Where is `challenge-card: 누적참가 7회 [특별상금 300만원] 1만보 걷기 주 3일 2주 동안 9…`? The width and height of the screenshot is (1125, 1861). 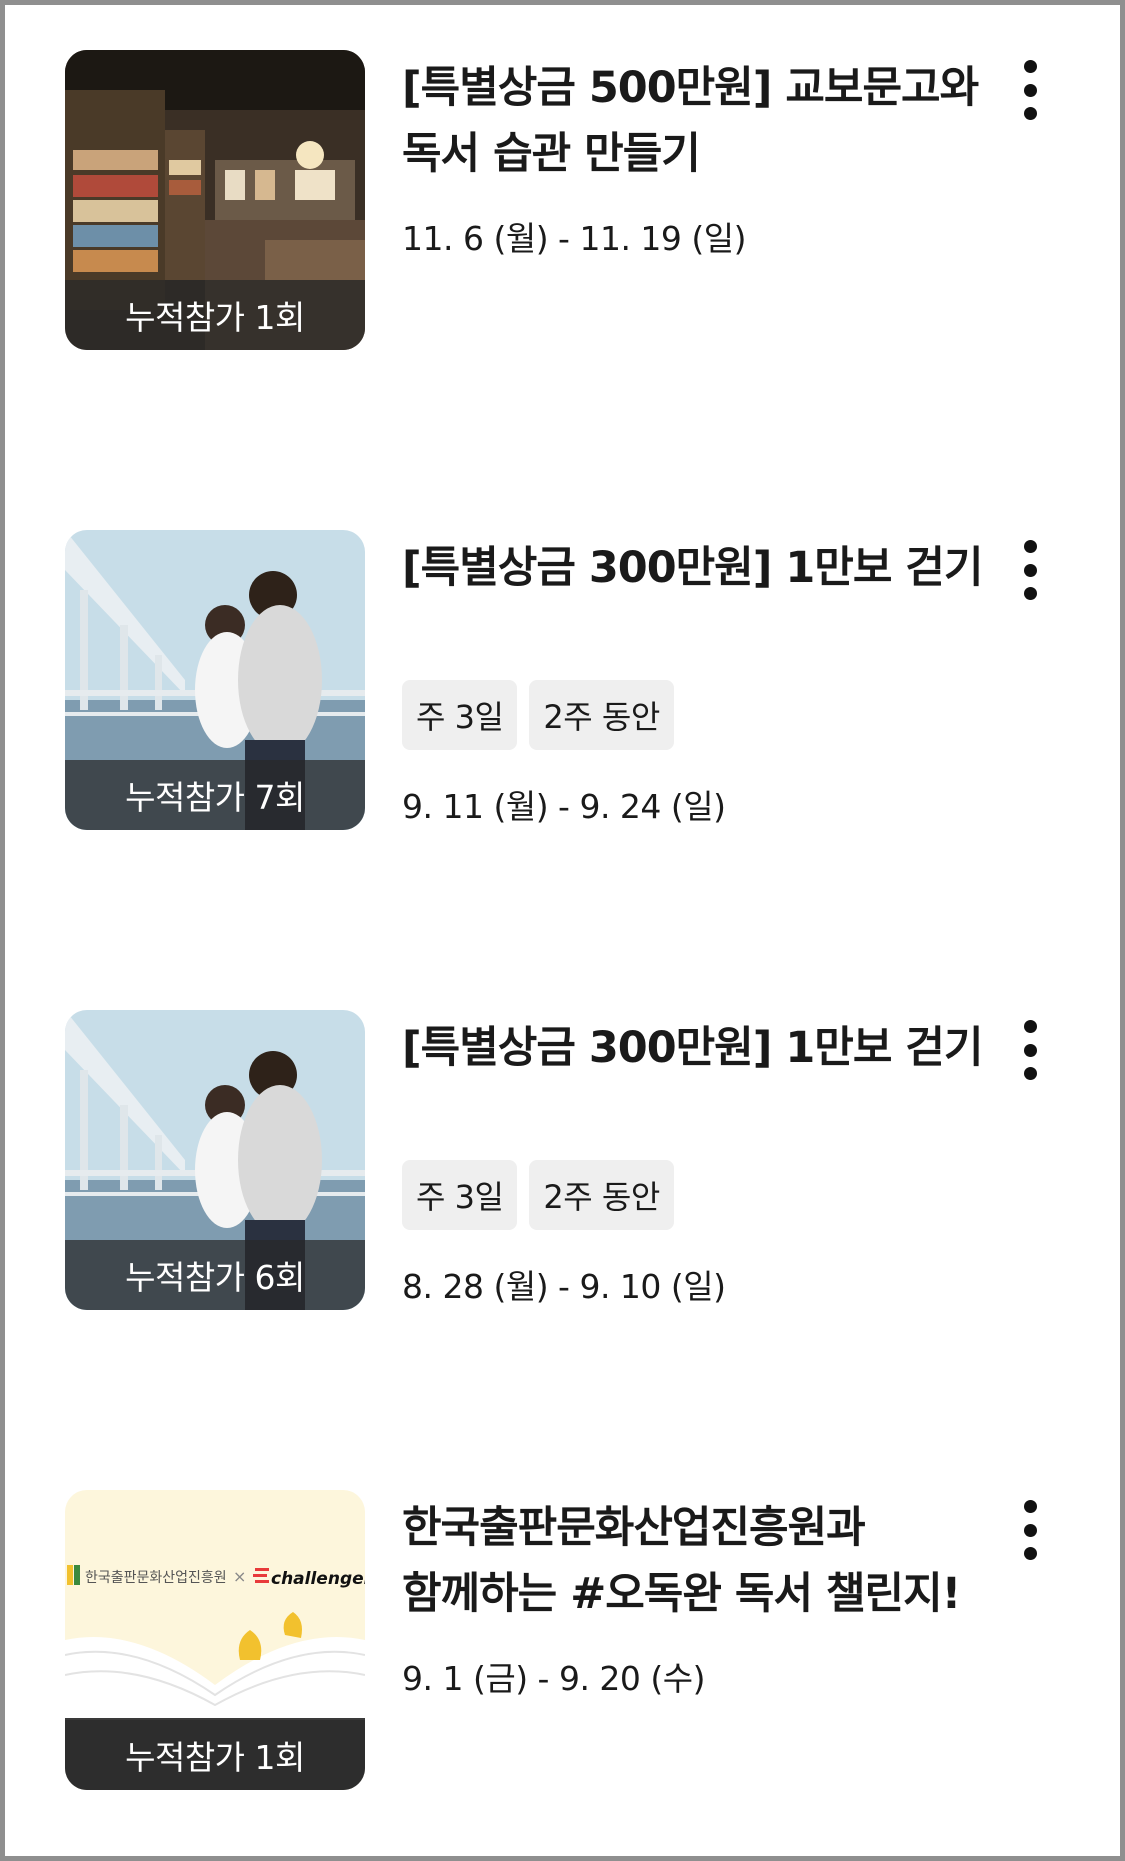 challenge-card: 누적참가 7회 [특별상금 300만원] 1만보 걷기 주 3일 2주 동안 9… is located at coordinates (565, 680).